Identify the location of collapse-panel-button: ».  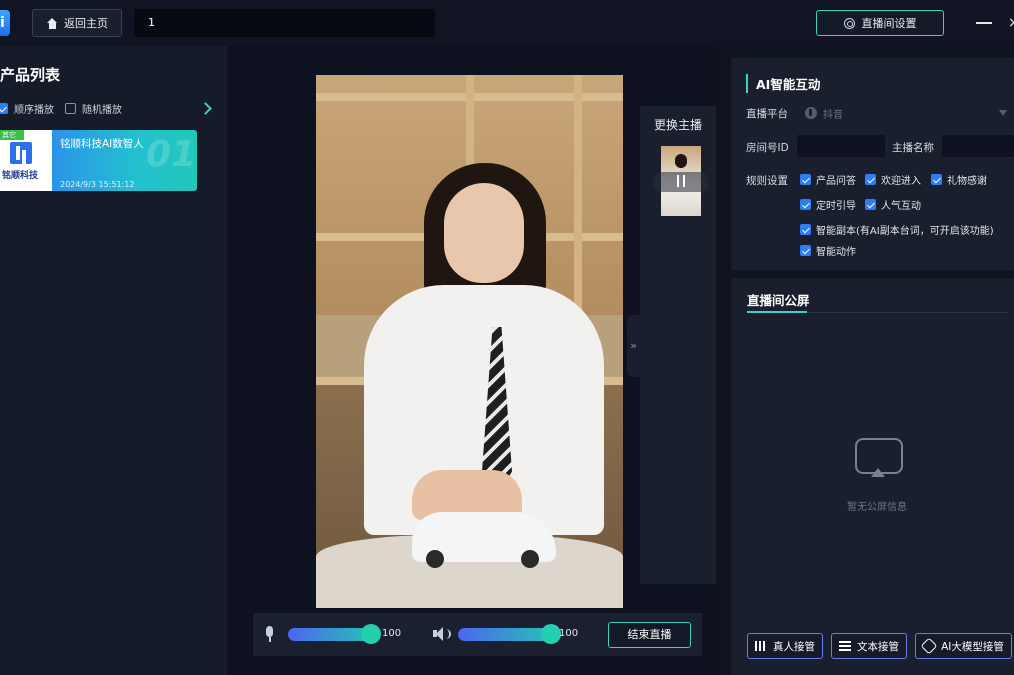
(633, 346).